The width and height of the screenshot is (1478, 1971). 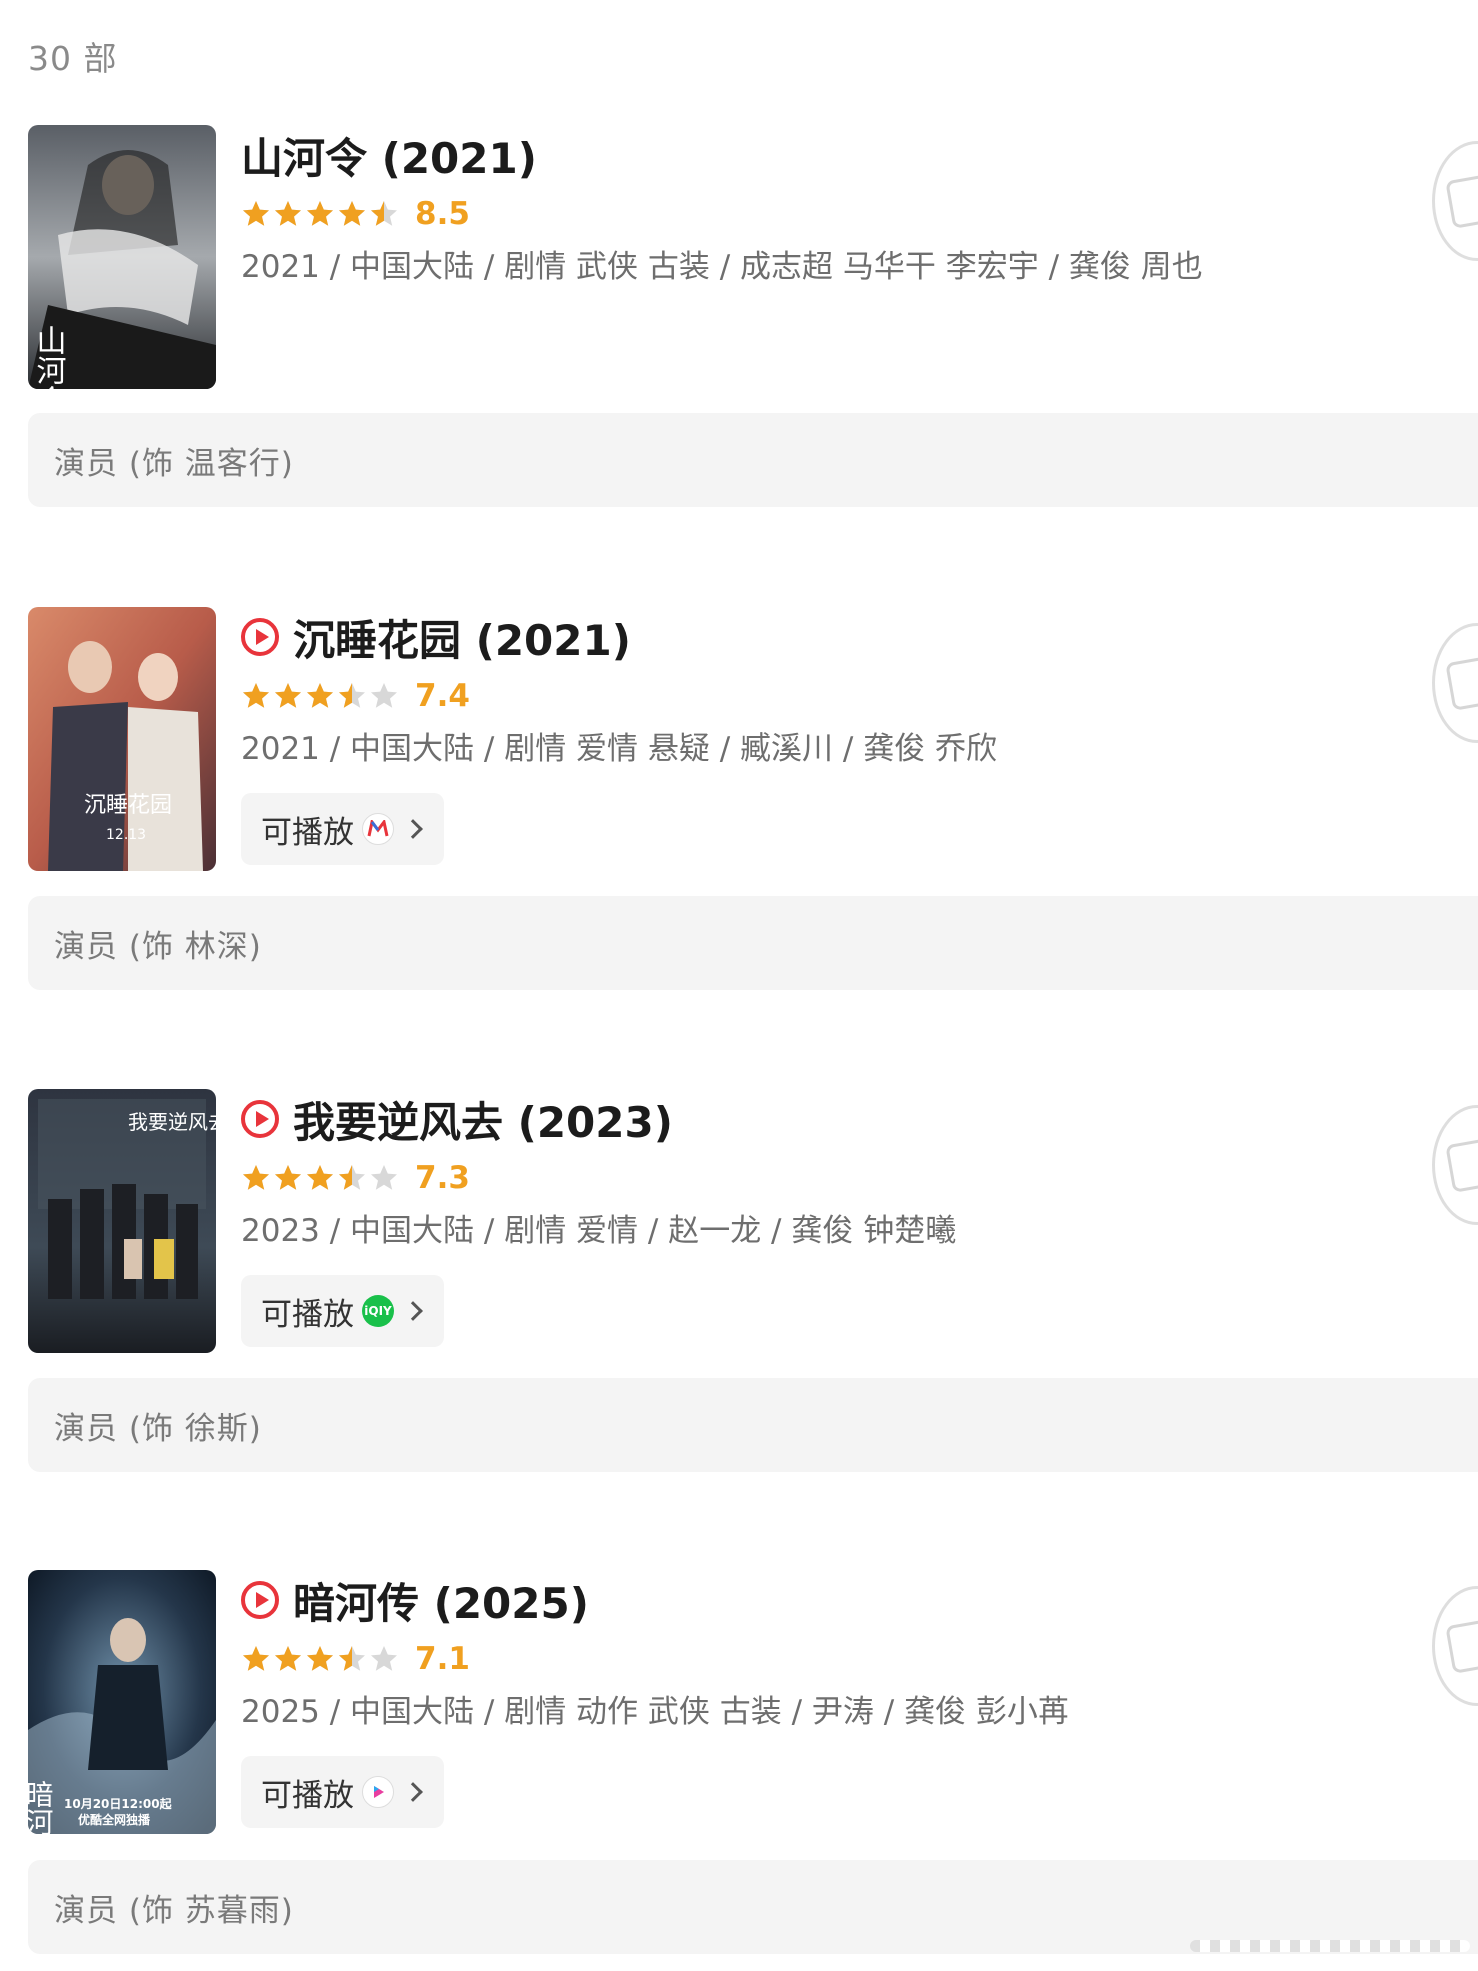 What do you see at coordinates (73, 58) in the screenshot?
I see `result-count: 30 部` at bounding box center [73, 58].